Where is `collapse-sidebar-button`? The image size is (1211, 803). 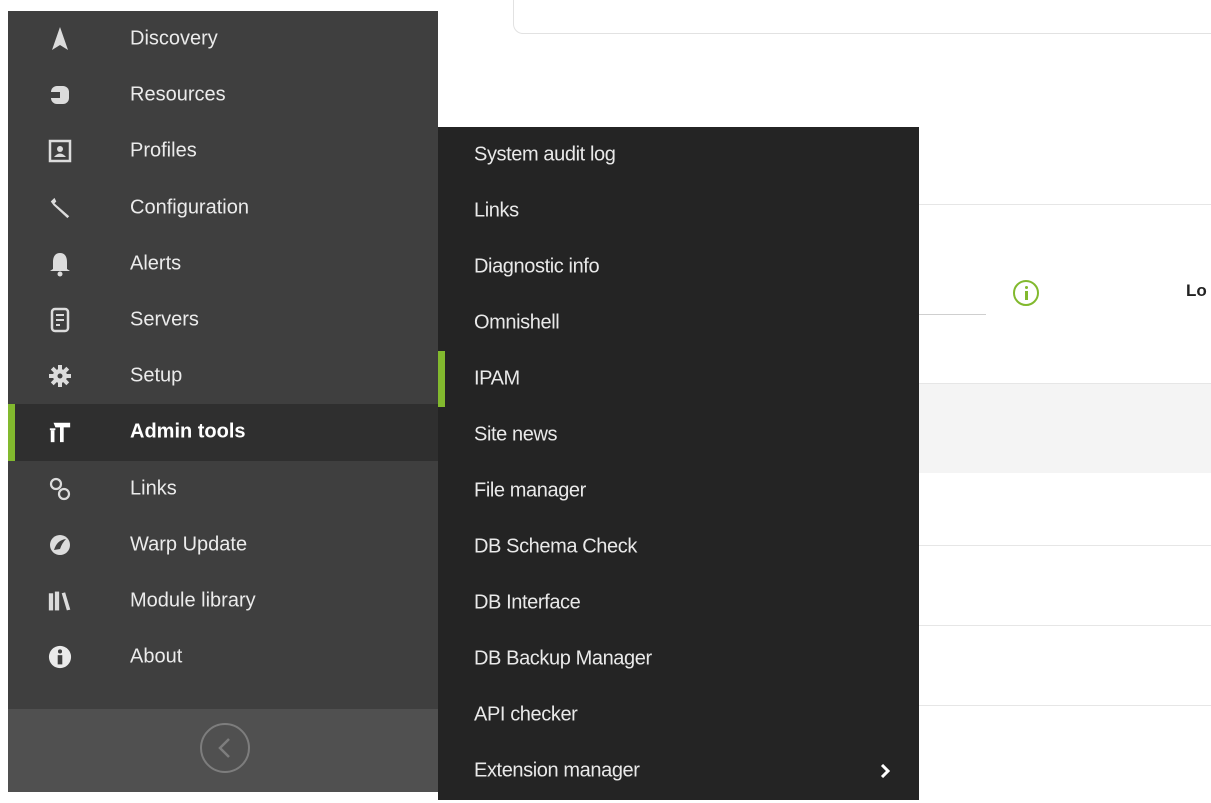
collapse-sidebar-button is located at coordinates (225, 748).